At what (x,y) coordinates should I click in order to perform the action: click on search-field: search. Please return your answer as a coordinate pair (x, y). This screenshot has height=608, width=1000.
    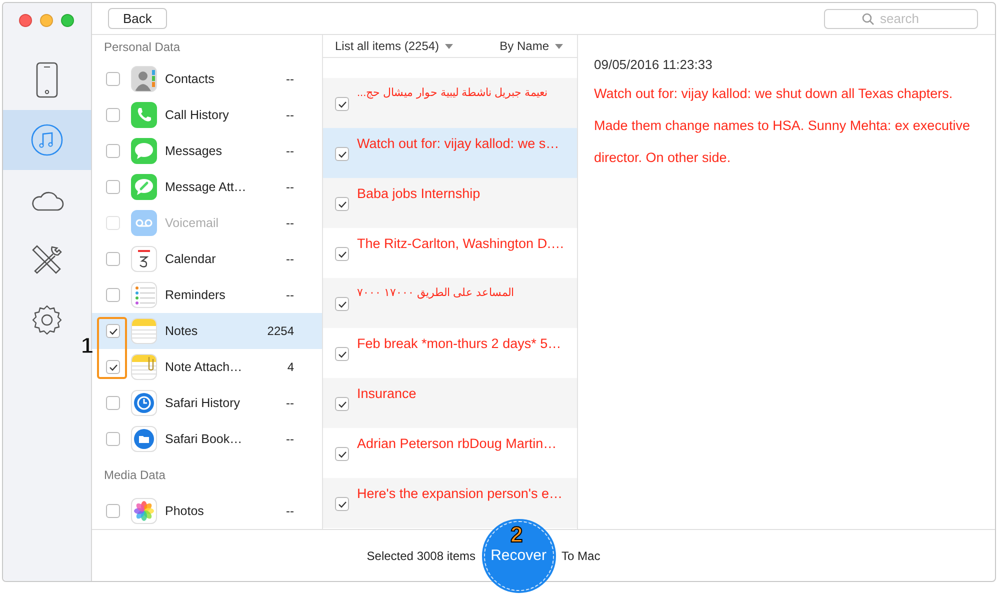
    Looking at the image, I should click on (901, 18).